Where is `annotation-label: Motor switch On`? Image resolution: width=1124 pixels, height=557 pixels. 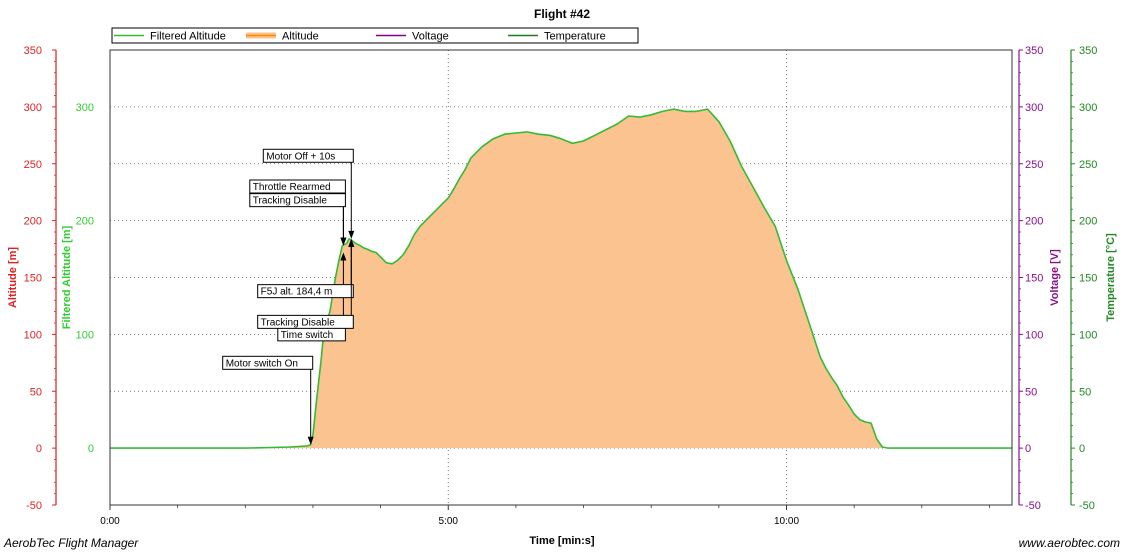
annotation-label: Motor switch On is located at coordinates (262, 363).